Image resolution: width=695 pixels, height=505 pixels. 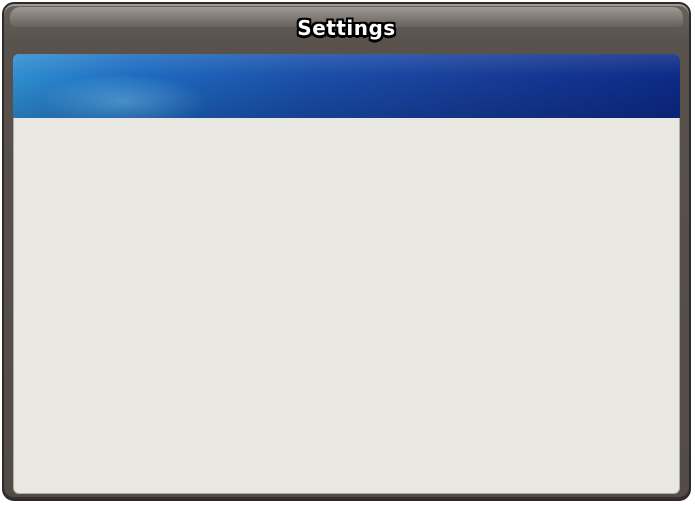 I want to click on window-title: Settings, so click(x=346, y=28).